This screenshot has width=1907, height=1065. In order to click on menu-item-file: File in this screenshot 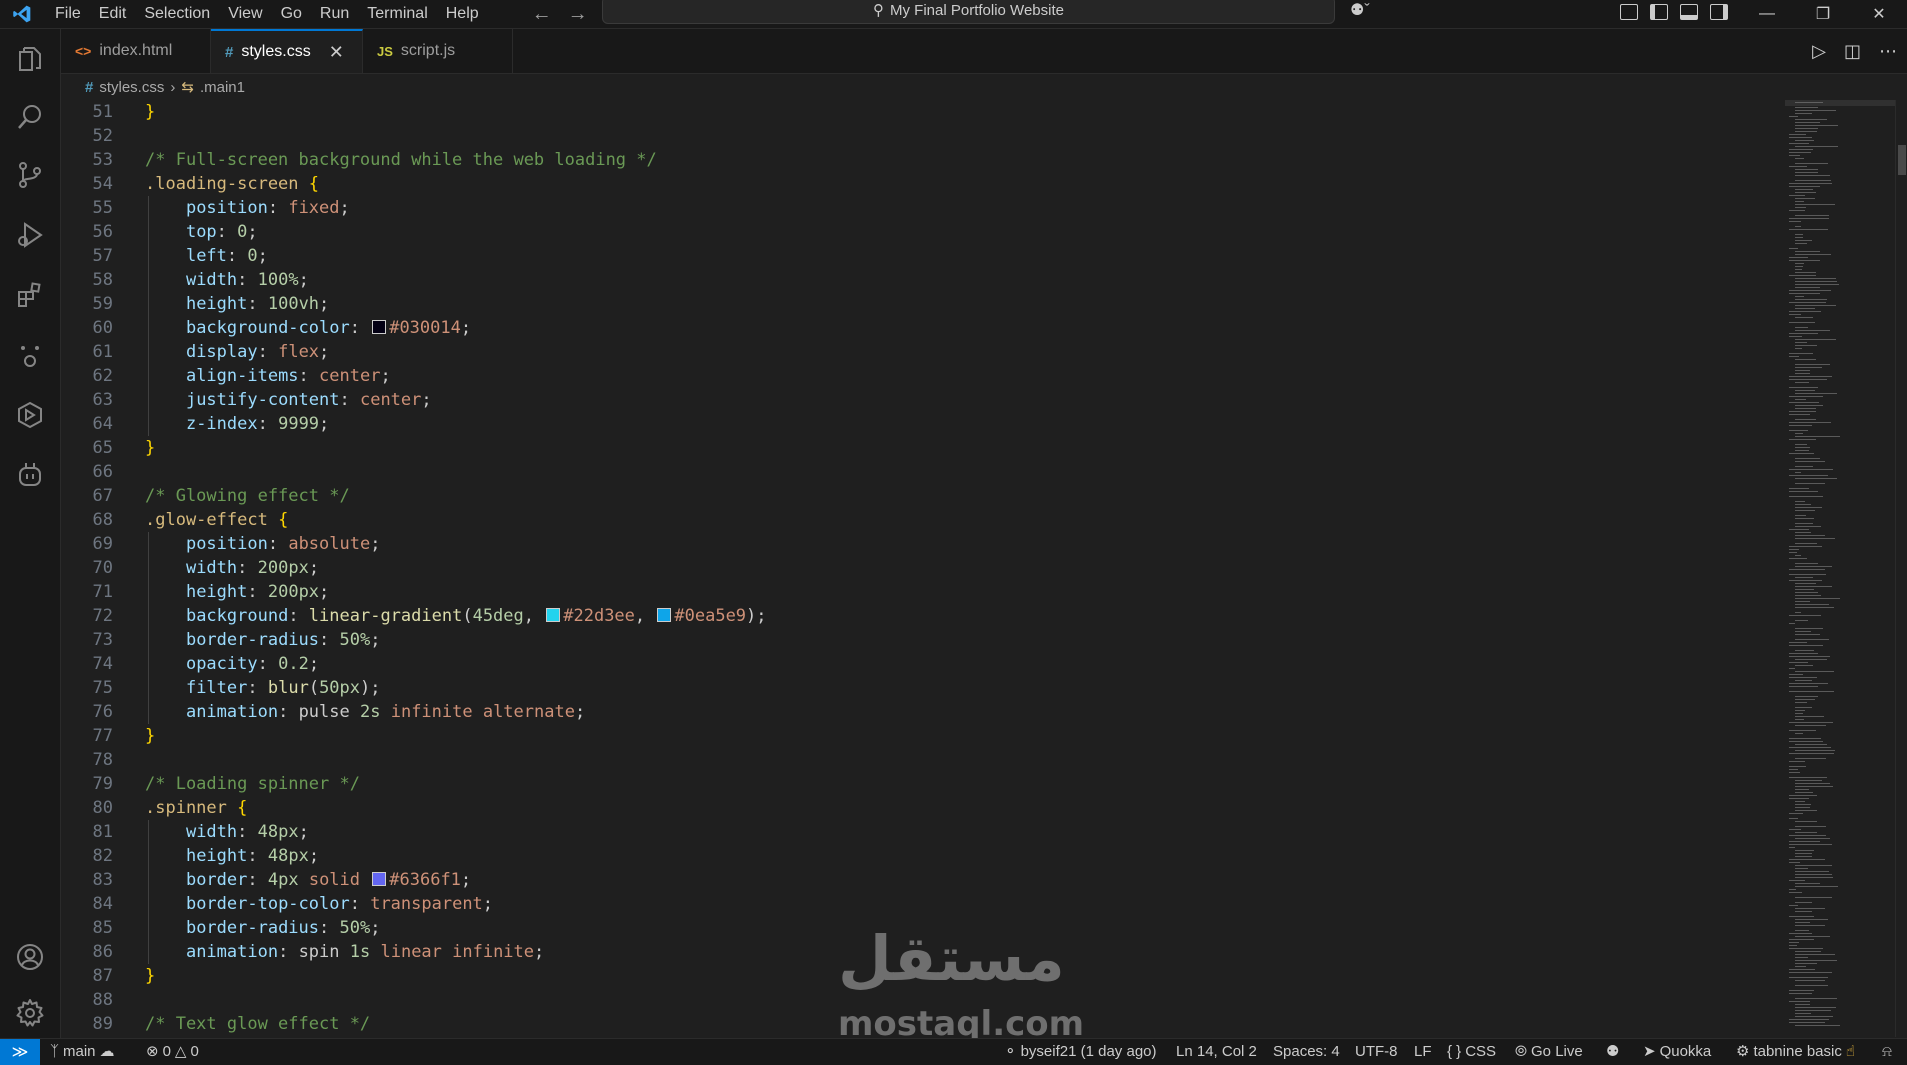, I will do `click(68, 14)`.